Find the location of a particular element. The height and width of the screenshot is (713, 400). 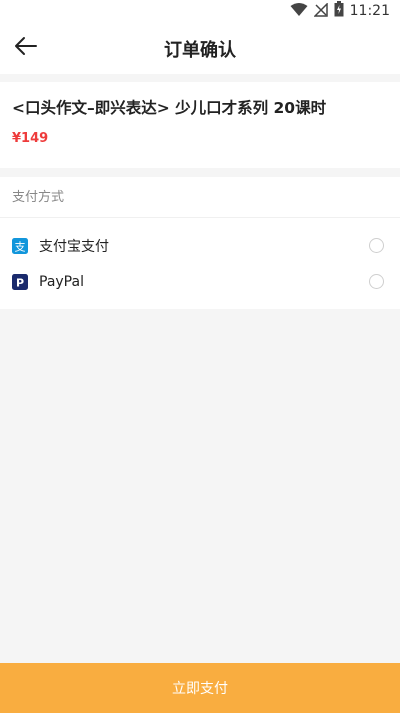

payment-option-label: 支付宝支付 is located at coordinates (74, 247).